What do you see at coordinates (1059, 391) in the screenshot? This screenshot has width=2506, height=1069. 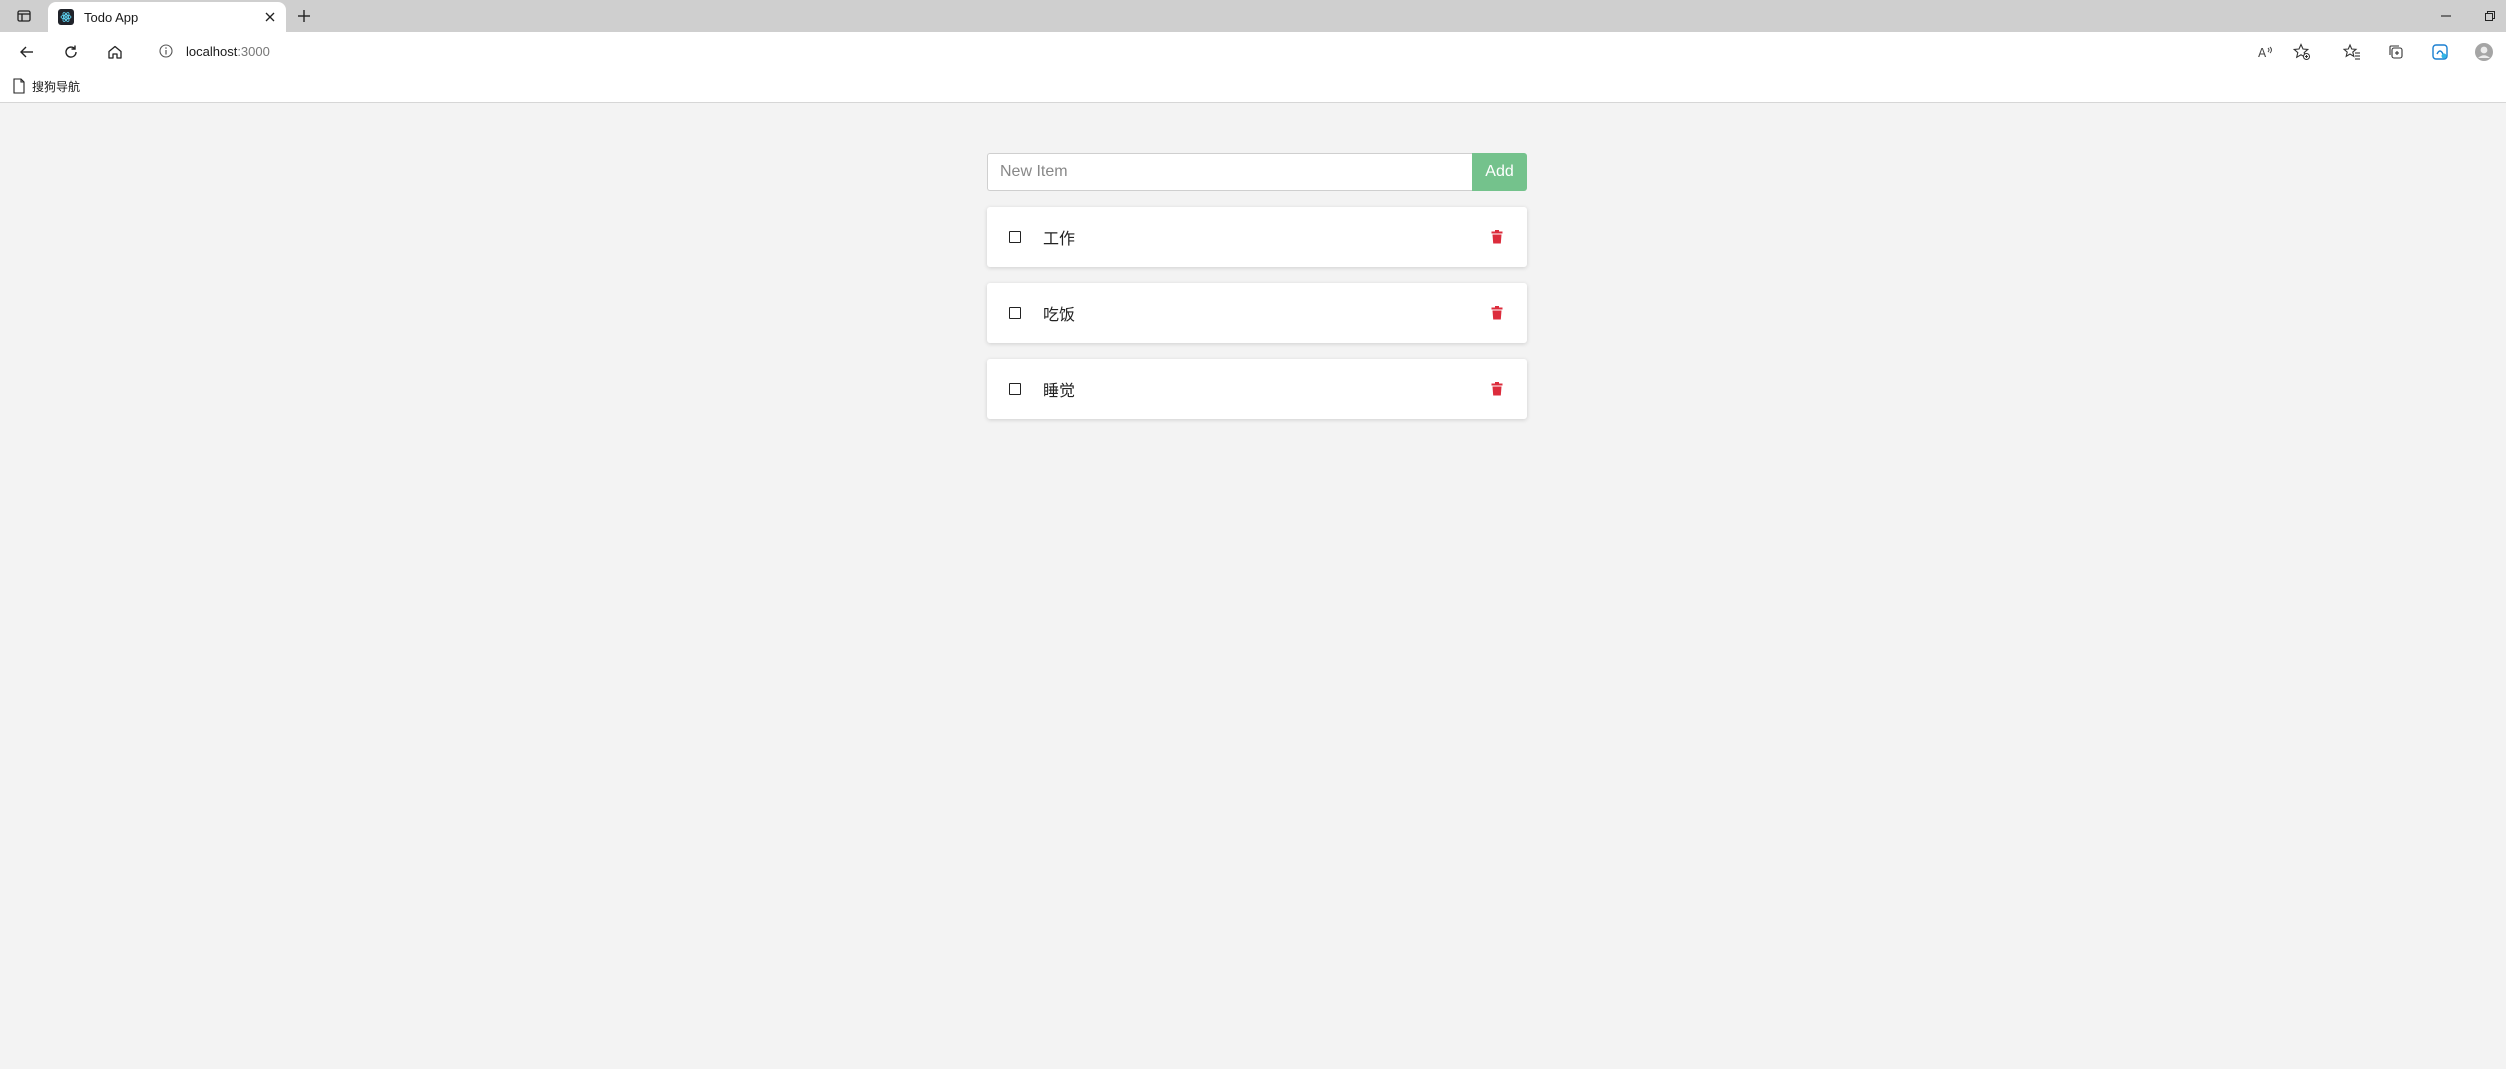 I see `todo-text: 睡觉` at bounding box center [1059, 391].